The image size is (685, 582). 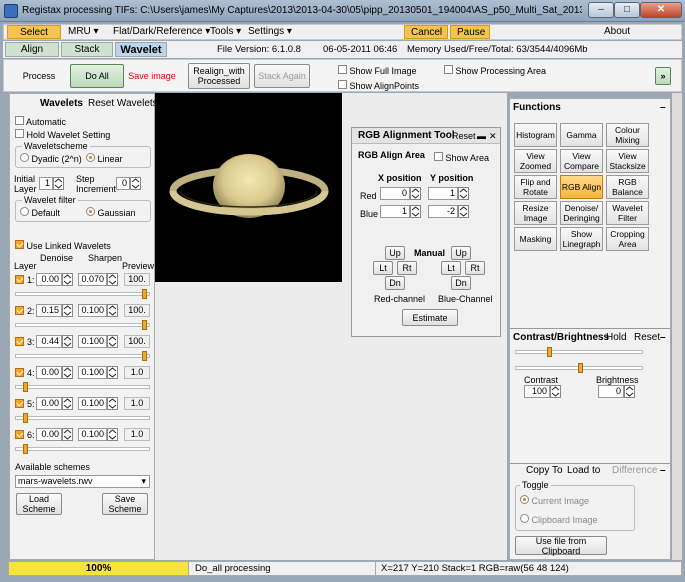 What do you see at coordinates (481, 136) in the screenshot?
I see `pin-icon: ▬` at bounding box center [481, 136].